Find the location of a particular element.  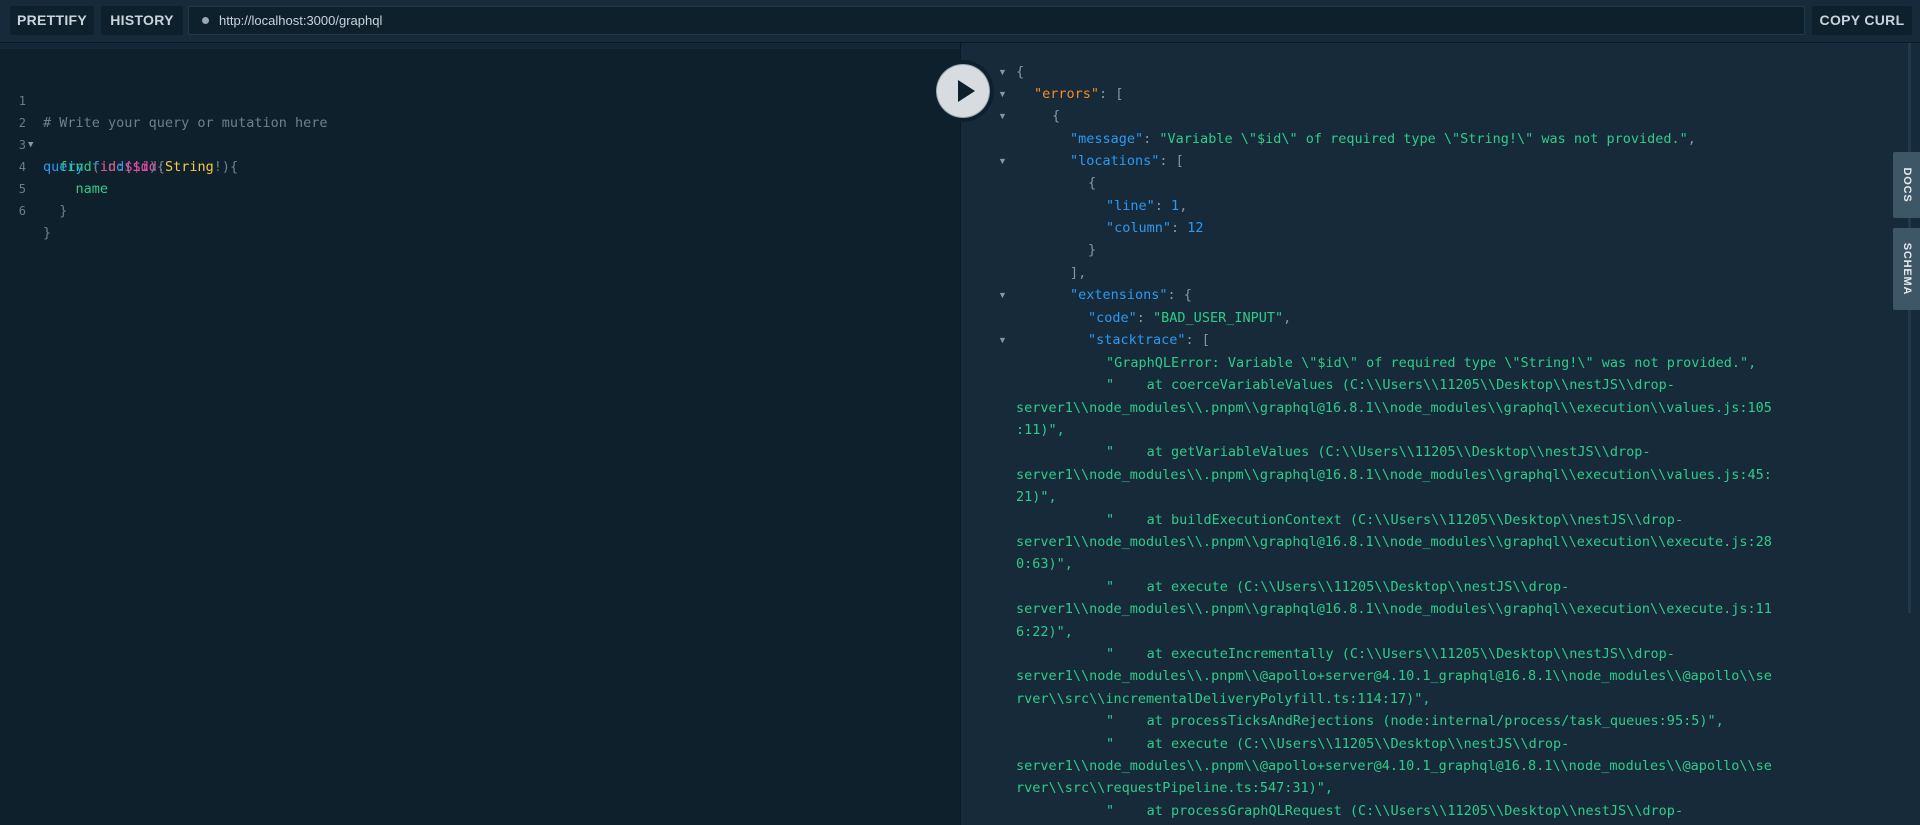

json-key: "stacktrace" is located at coordinates (1137, 340).